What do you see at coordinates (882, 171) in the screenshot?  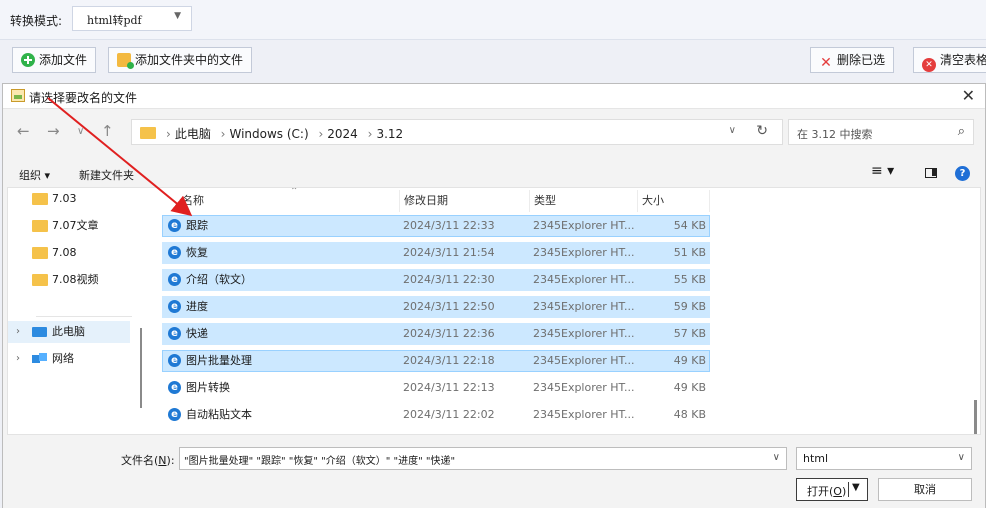 I see `view-options-icon: ≡ ▾` at bounding box center [882, 171].